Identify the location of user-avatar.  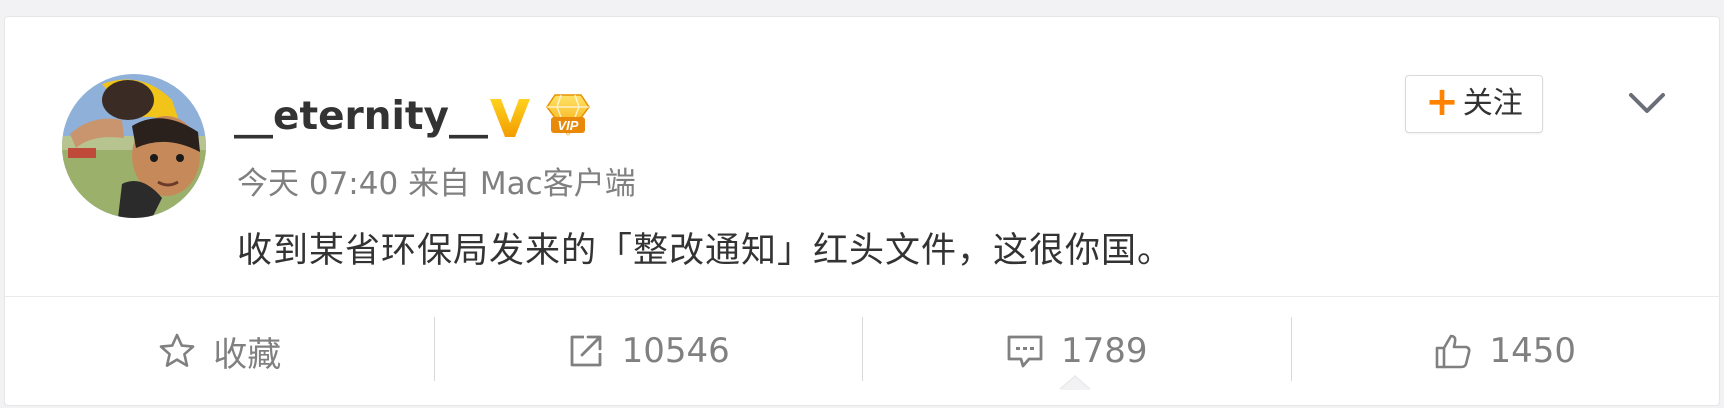
(134, 146).